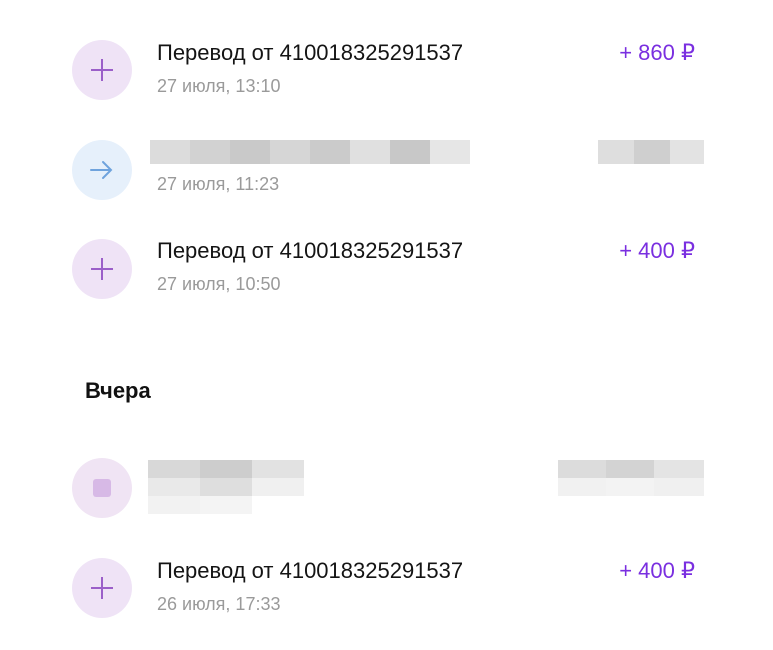 Image resolution: width=773 pixels, height=650 pixels. Describe the element at coordinates (118, 390) in the screenshot. I see `section-header-yesterday: Вчера` at that location.